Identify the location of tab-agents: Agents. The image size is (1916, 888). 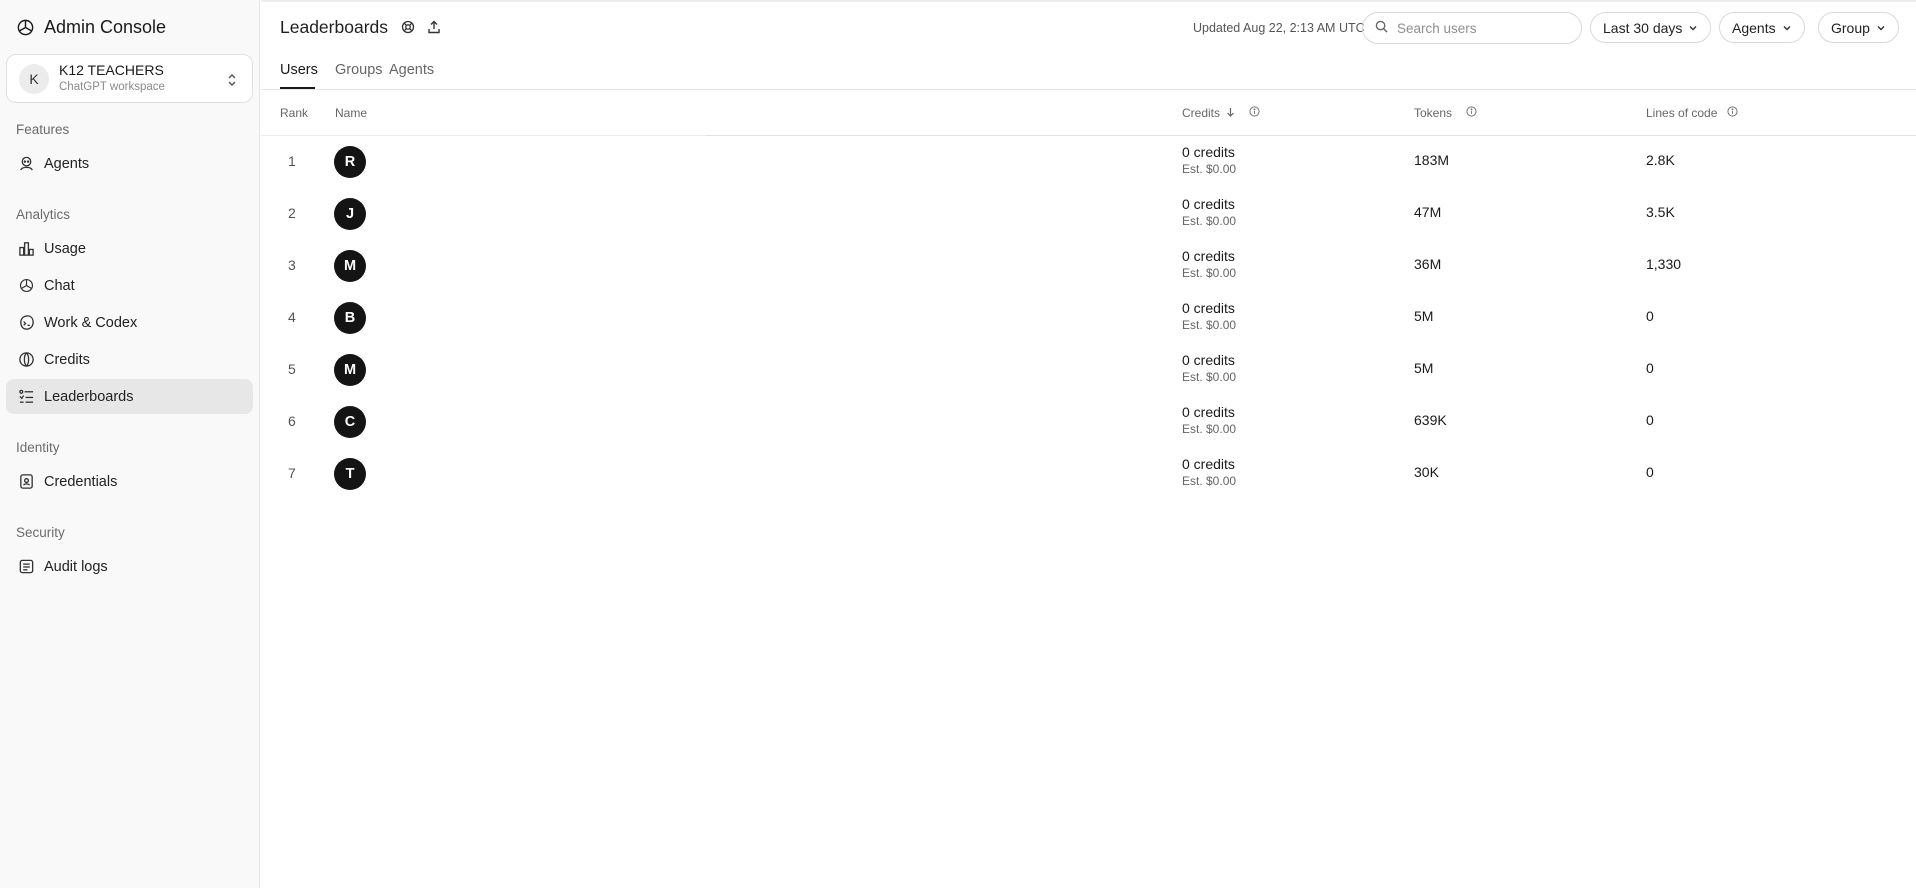
(411, 70).